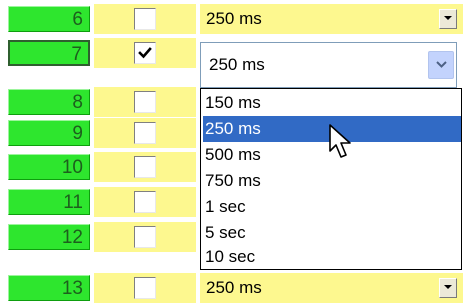 The image size is (463, 308). Describe the element at coordinates (49, 202) in the screenshot. I see `row-number-cell: 11` at that location.